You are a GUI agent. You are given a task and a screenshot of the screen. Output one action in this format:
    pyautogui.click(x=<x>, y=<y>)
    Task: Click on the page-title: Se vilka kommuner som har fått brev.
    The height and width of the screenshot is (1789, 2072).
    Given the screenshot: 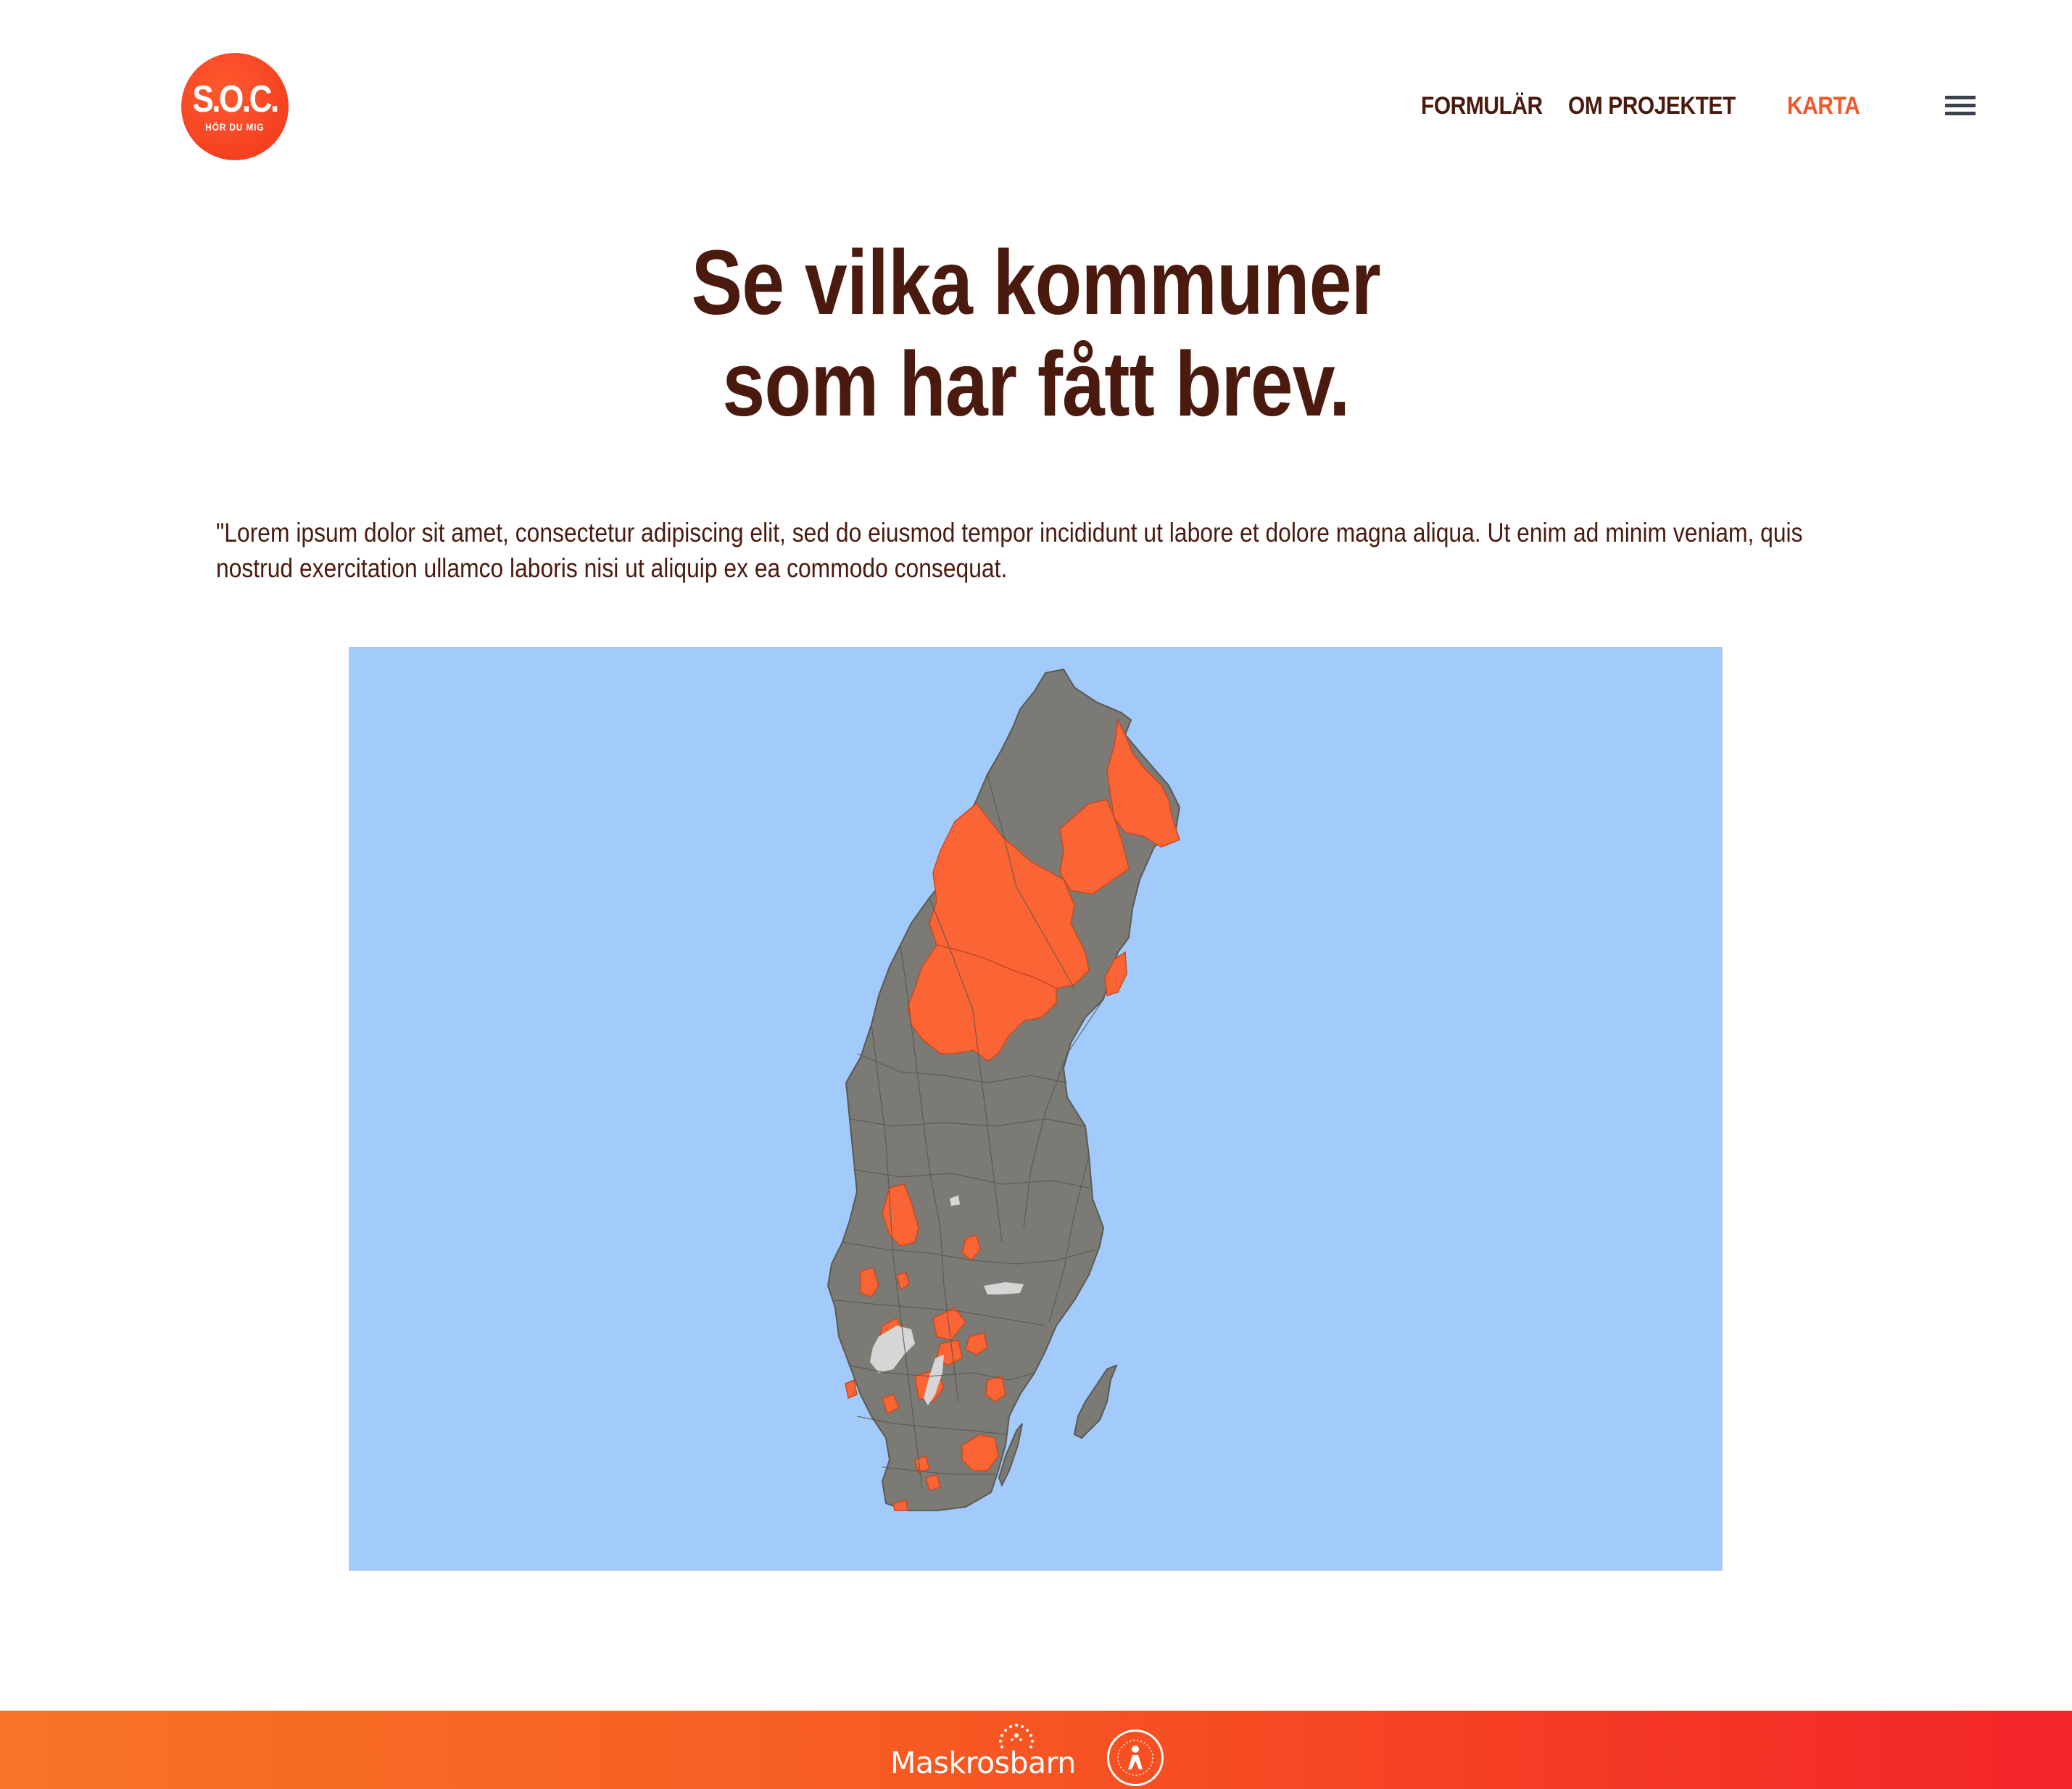 What is the action you would take?
    pyautogui.click(x=1036, y=334)
    